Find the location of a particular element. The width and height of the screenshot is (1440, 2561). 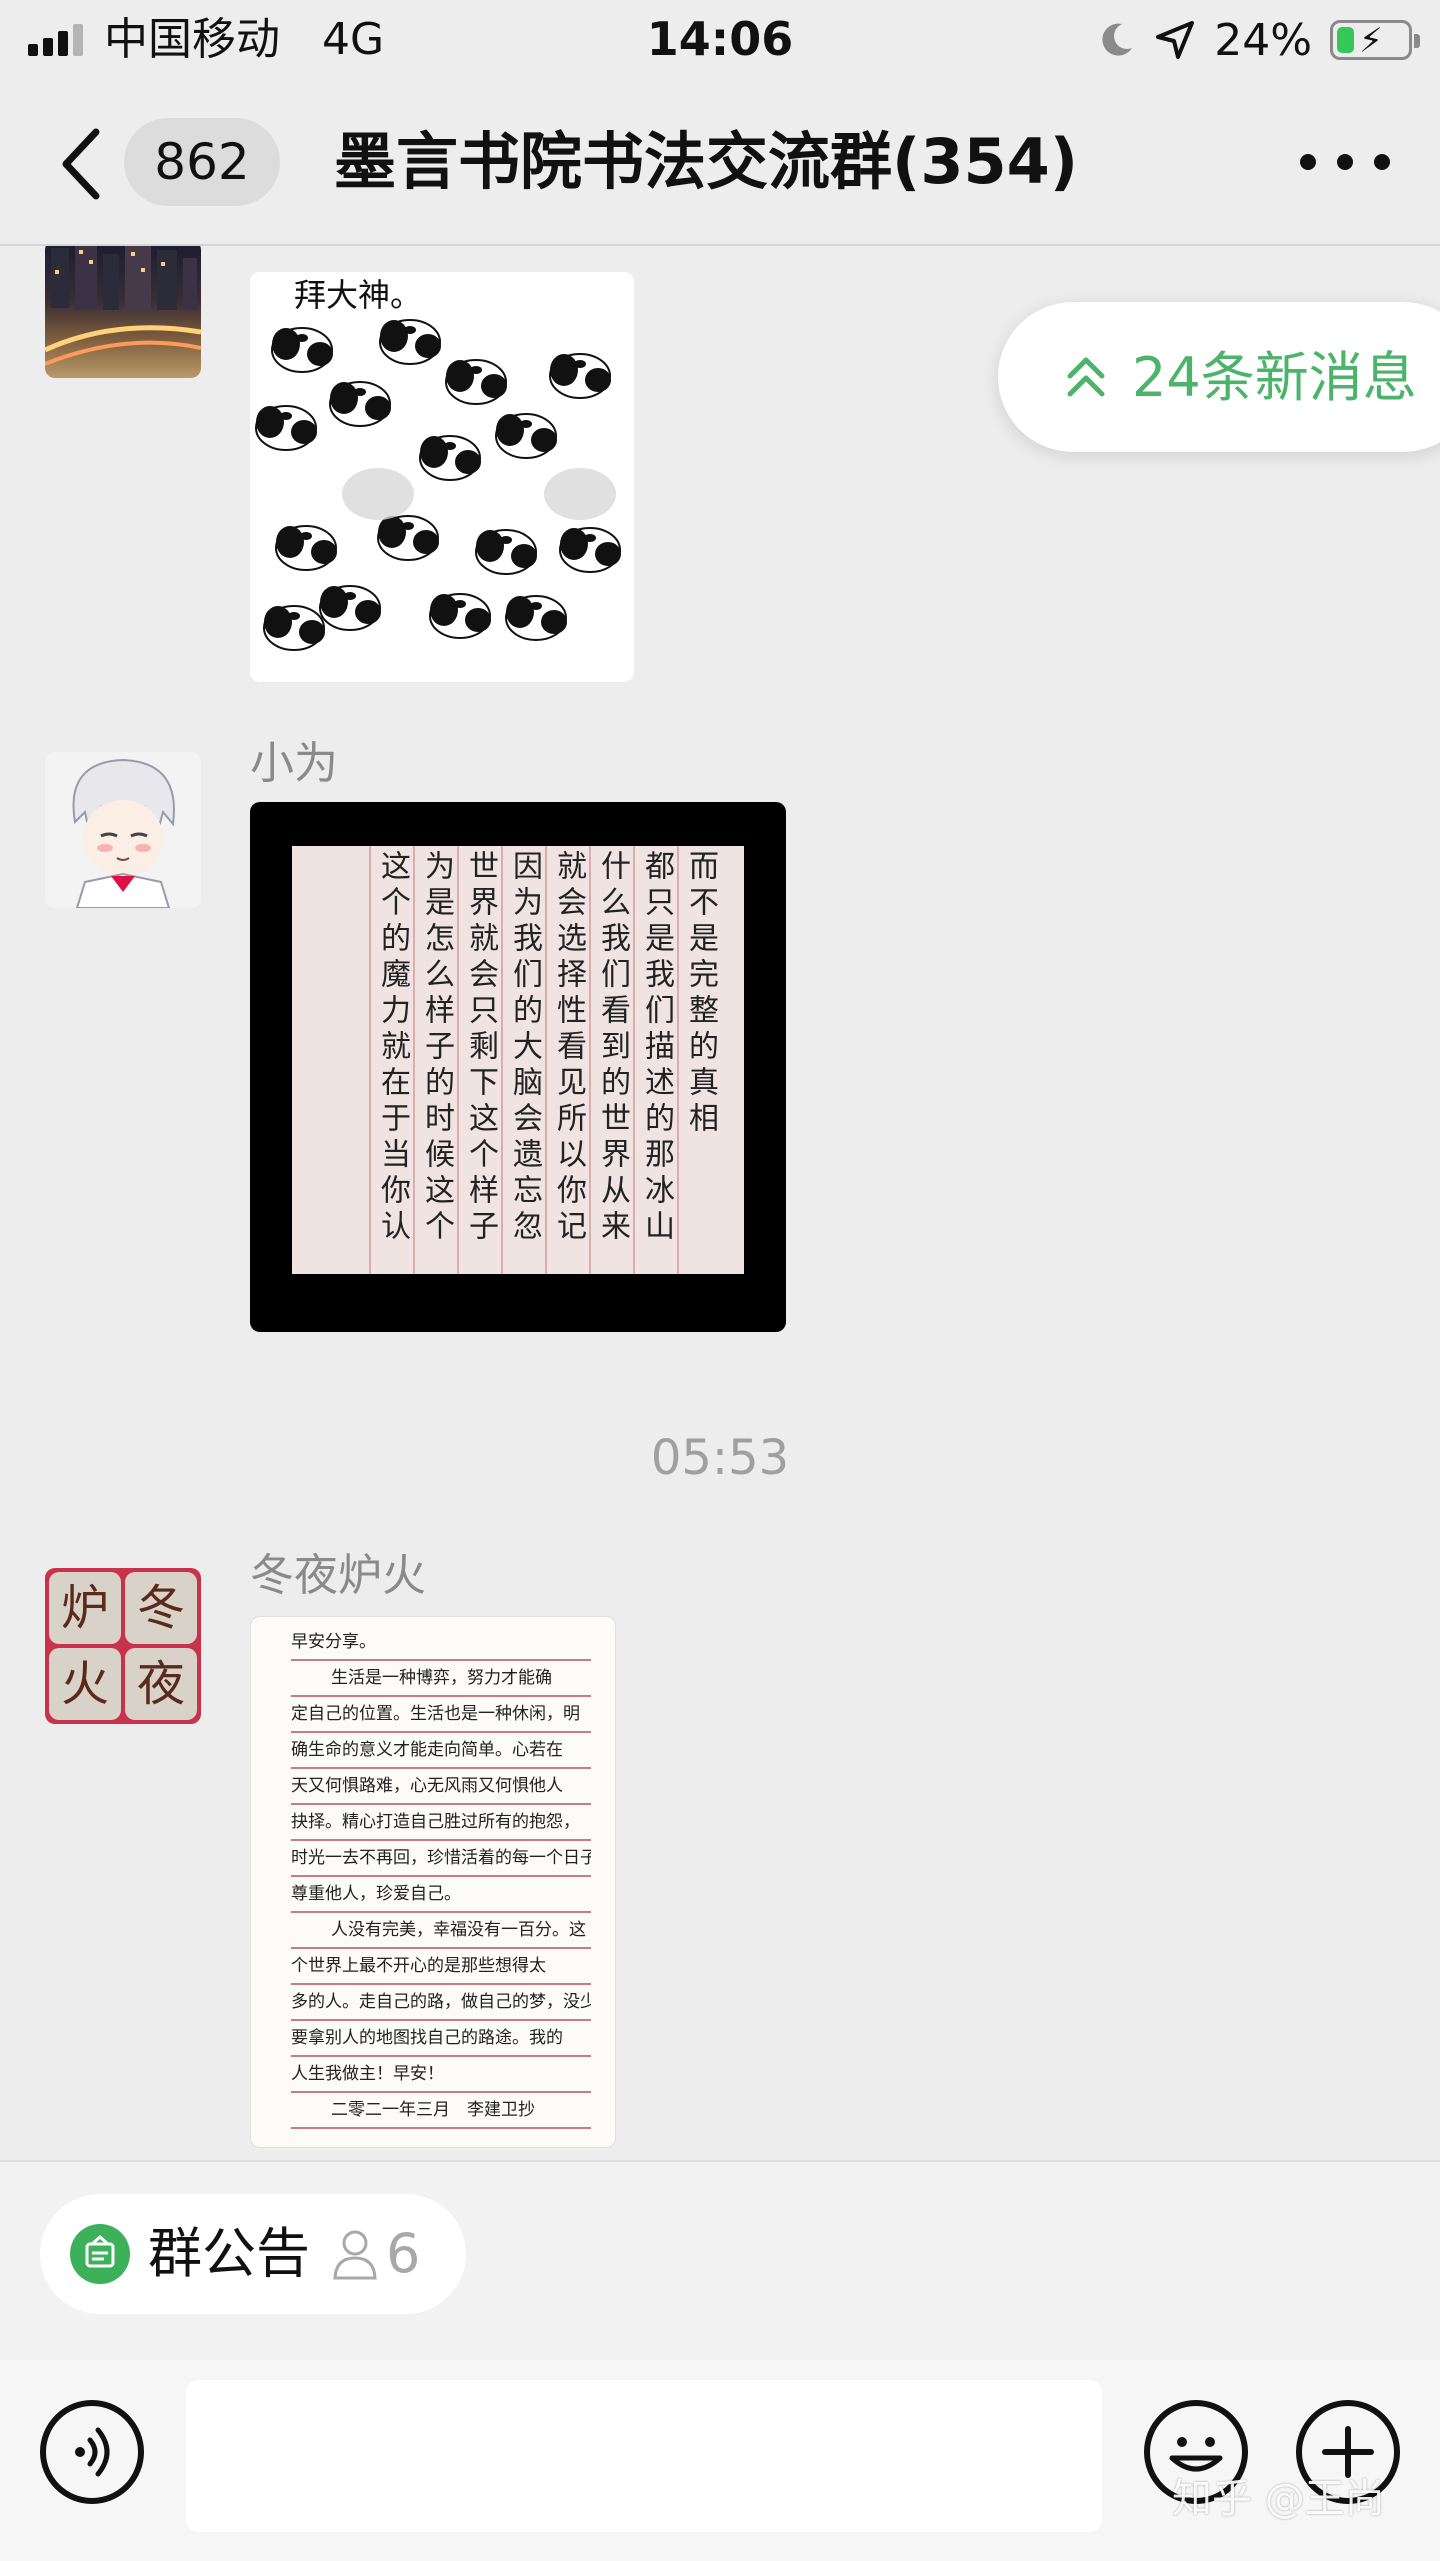

avatar-tile-grid: 炉 冬 火 夜 is located at coordinates (123, 1646).